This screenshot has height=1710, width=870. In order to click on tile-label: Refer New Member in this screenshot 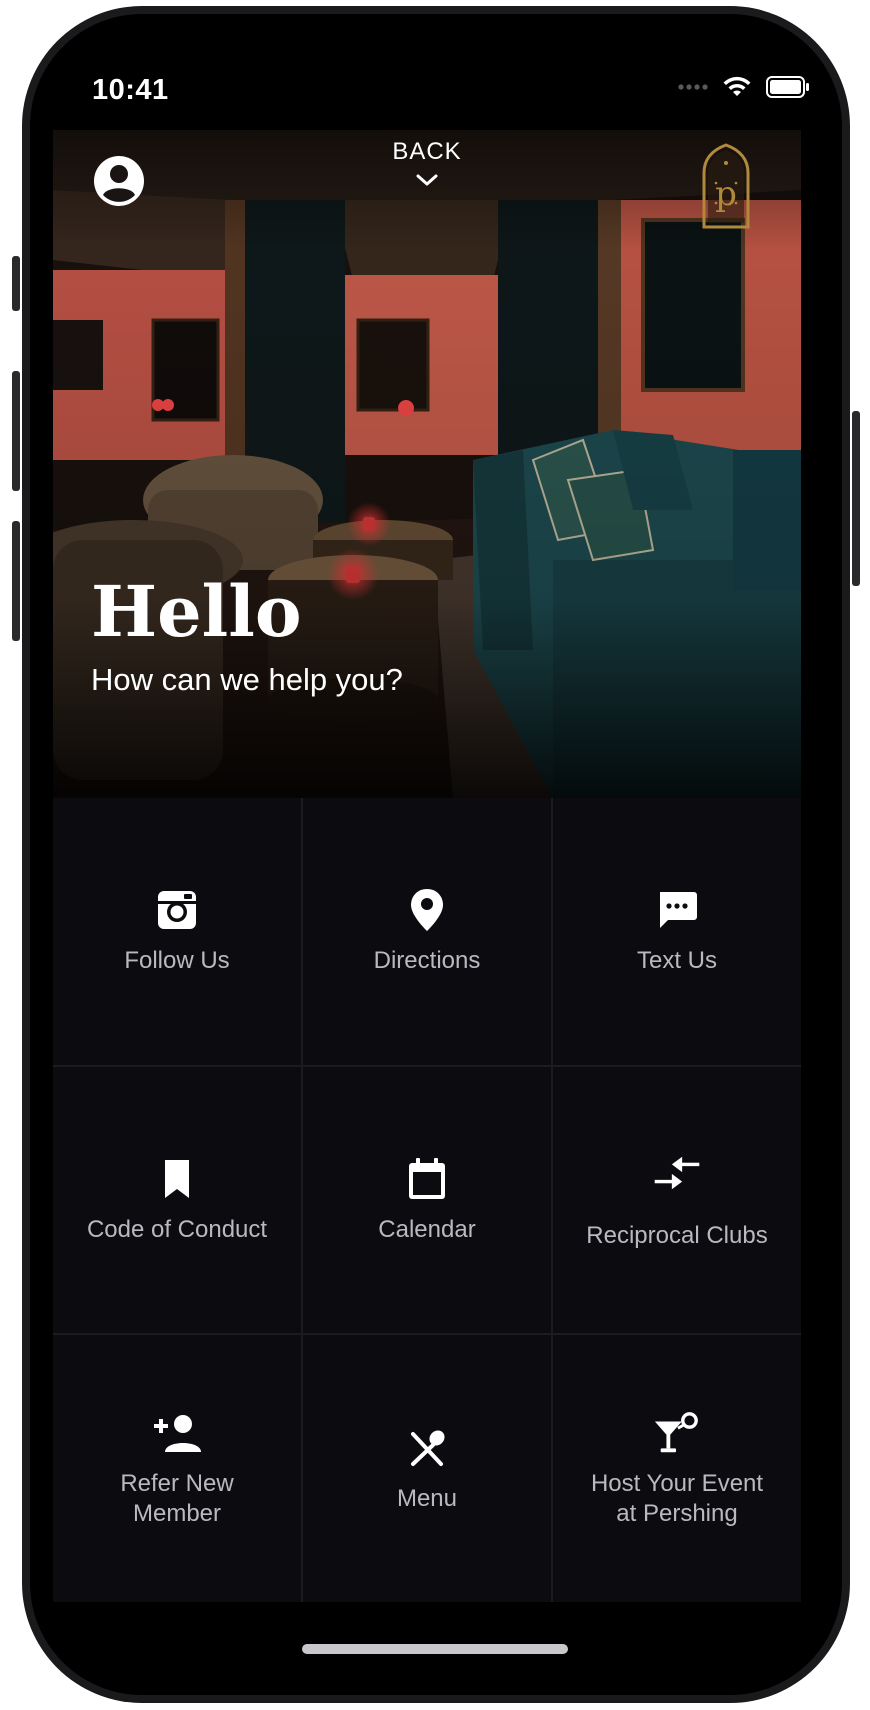, I will do `click(177, 1498)`.